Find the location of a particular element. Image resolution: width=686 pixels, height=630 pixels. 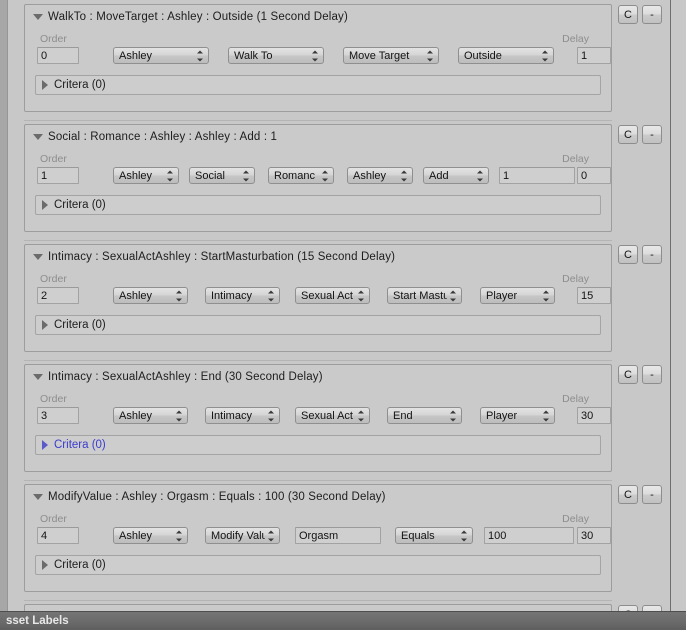

dropdown-3: Move Target is located at coordinates (391, 55).